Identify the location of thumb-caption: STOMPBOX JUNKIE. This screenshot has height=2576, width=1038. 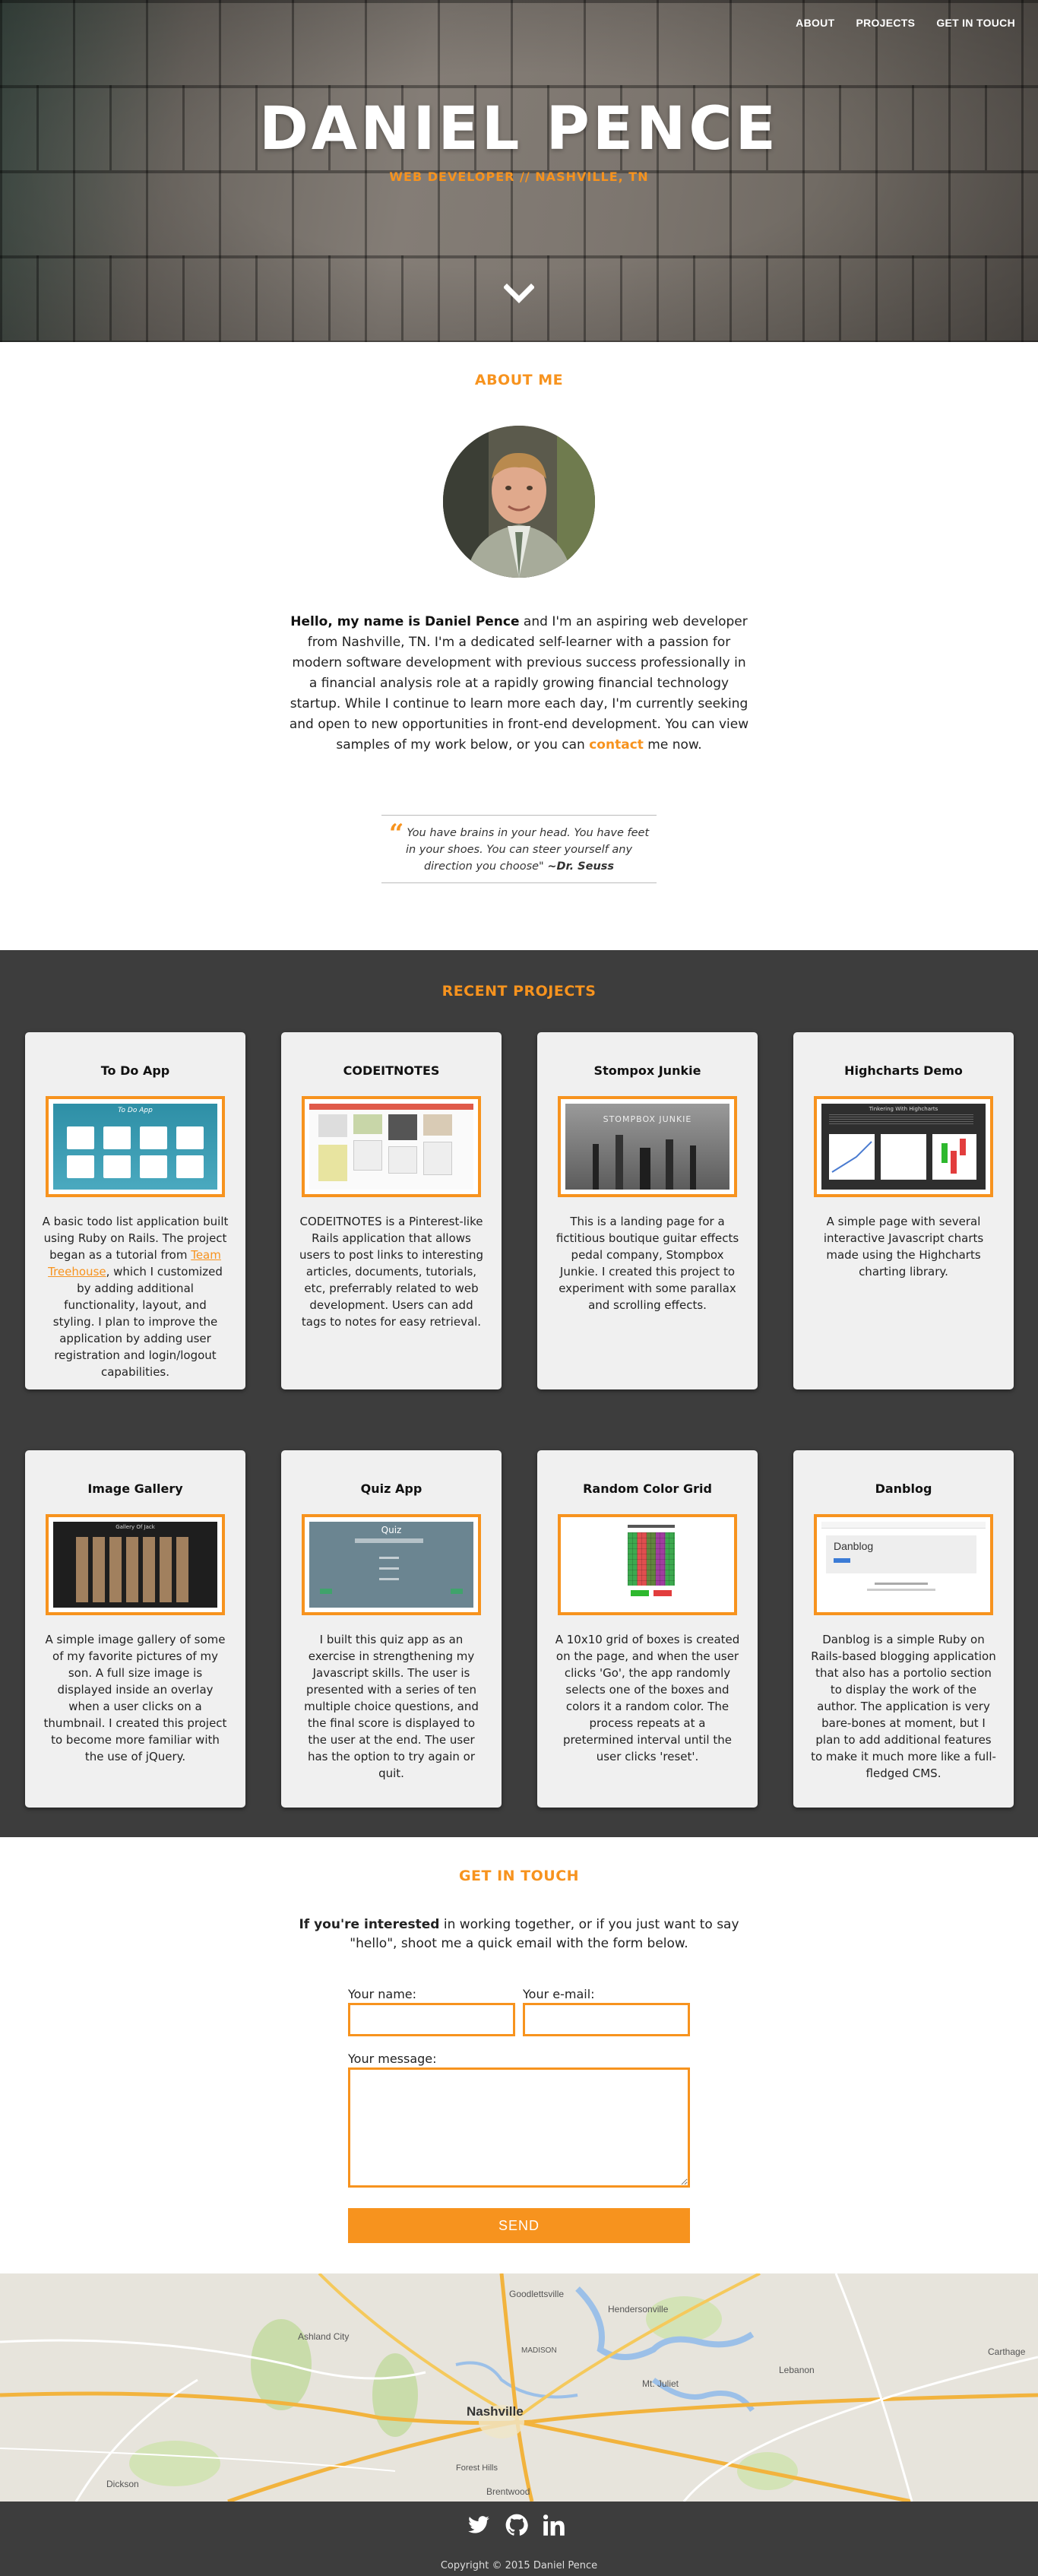
(647, 1119).